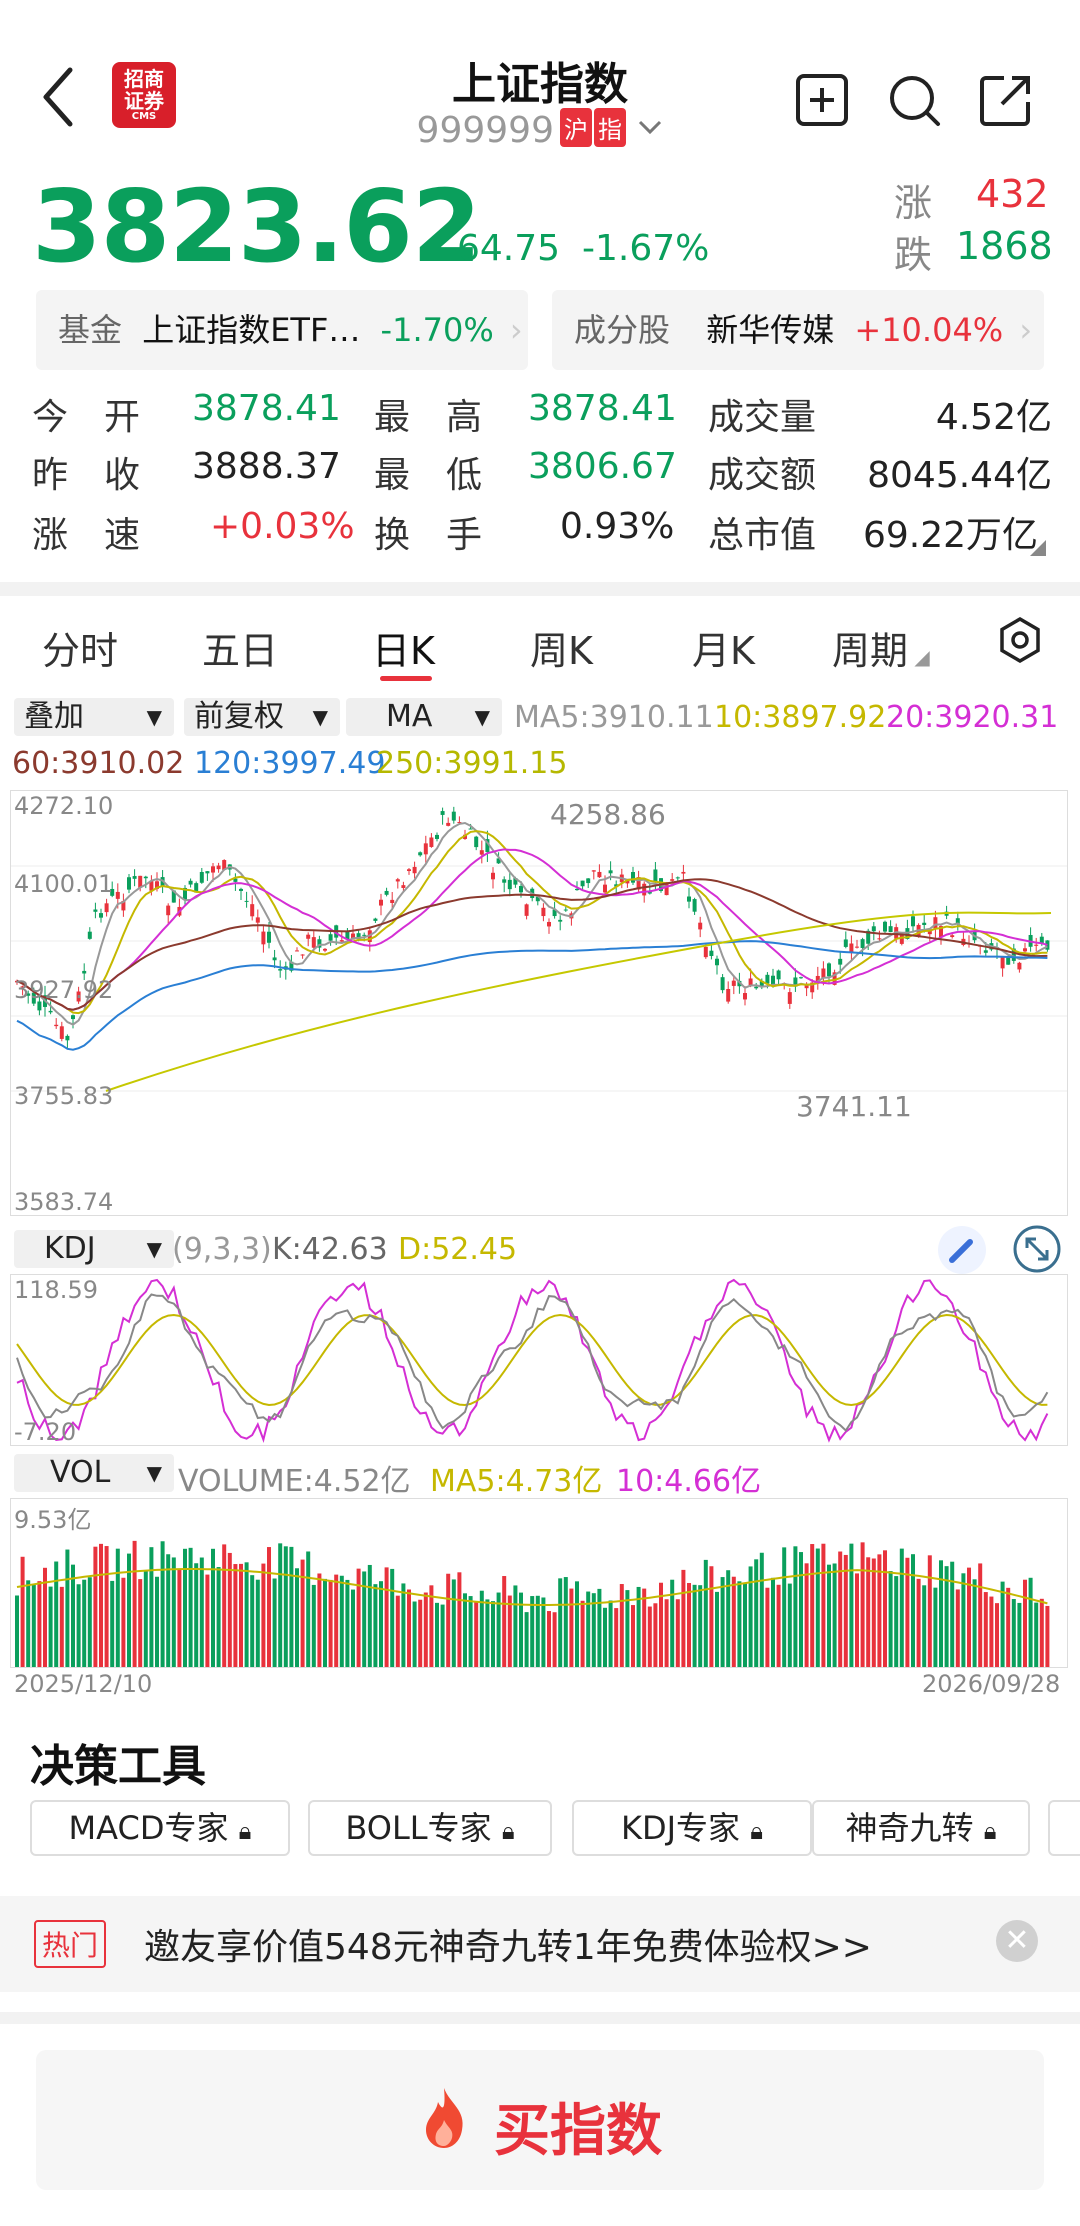  Describe the element at coordinates (403, 647) in the screenshot. I see `tab-daily-k: 日K` at that location.